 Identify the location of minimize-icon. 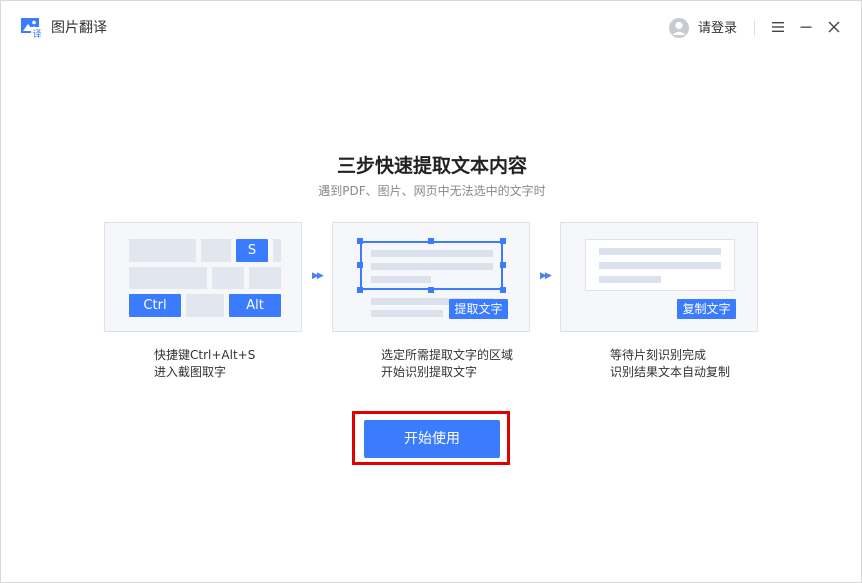
(806, 27).